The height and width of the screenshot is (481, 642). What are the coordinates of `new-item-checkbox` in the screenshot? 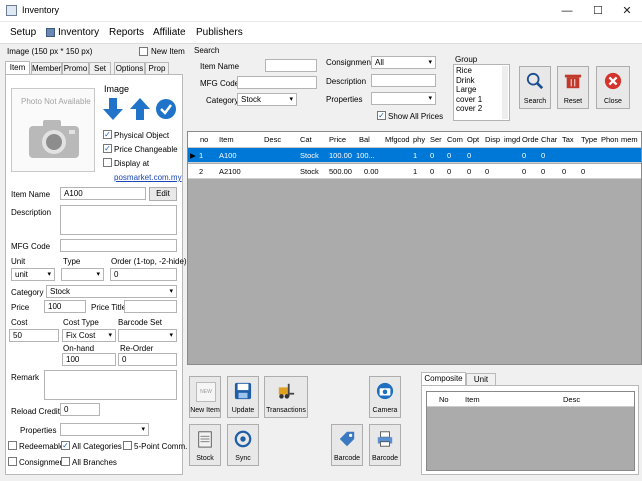 It's located at (143, 51).